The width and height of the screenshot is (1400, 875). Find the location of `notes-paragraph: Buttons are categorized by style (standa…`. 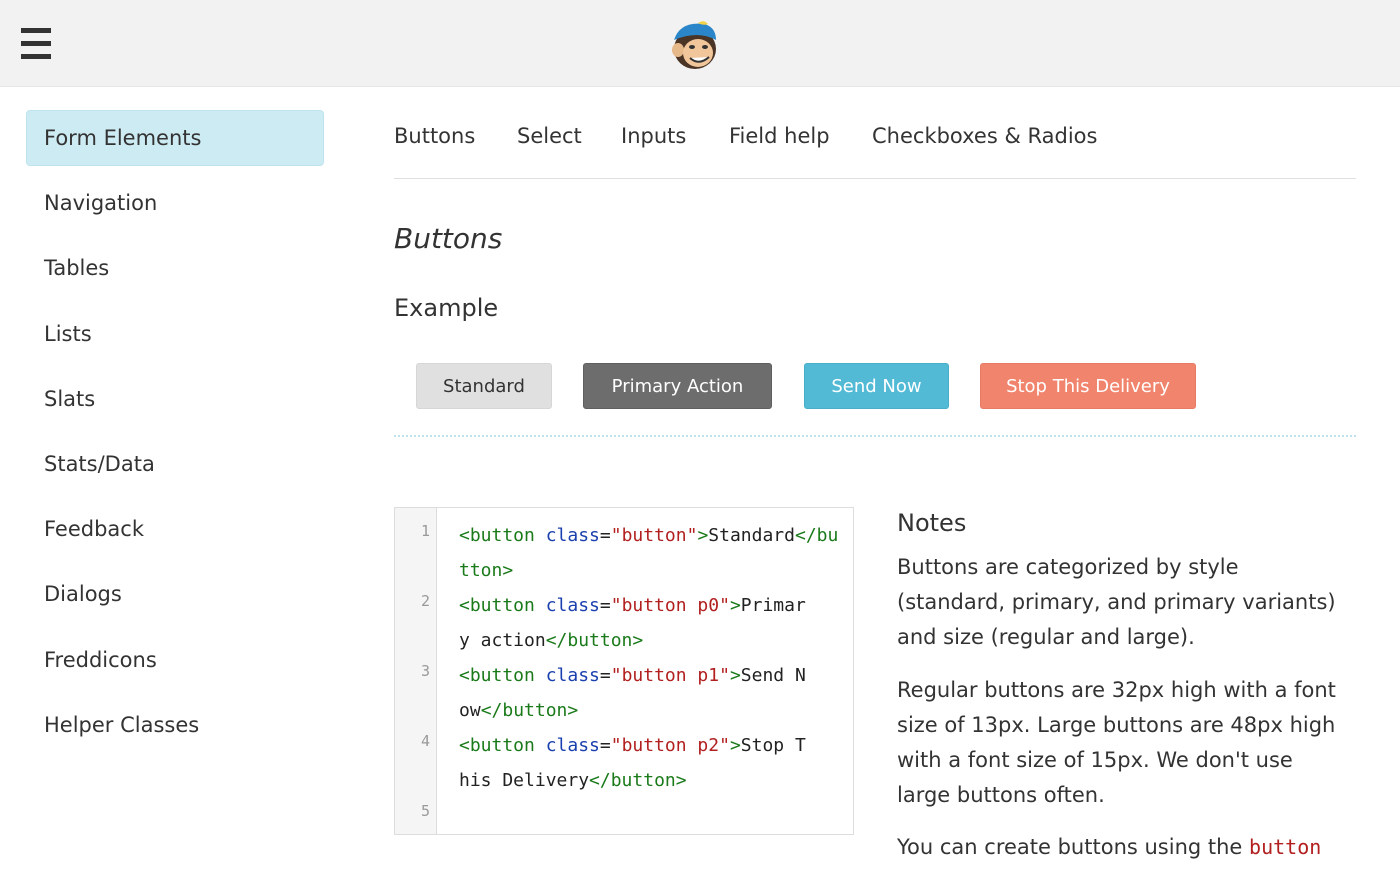

notes-paragraph: Buttons are categorized by style (standa… is located at coordinates (1116, 602).